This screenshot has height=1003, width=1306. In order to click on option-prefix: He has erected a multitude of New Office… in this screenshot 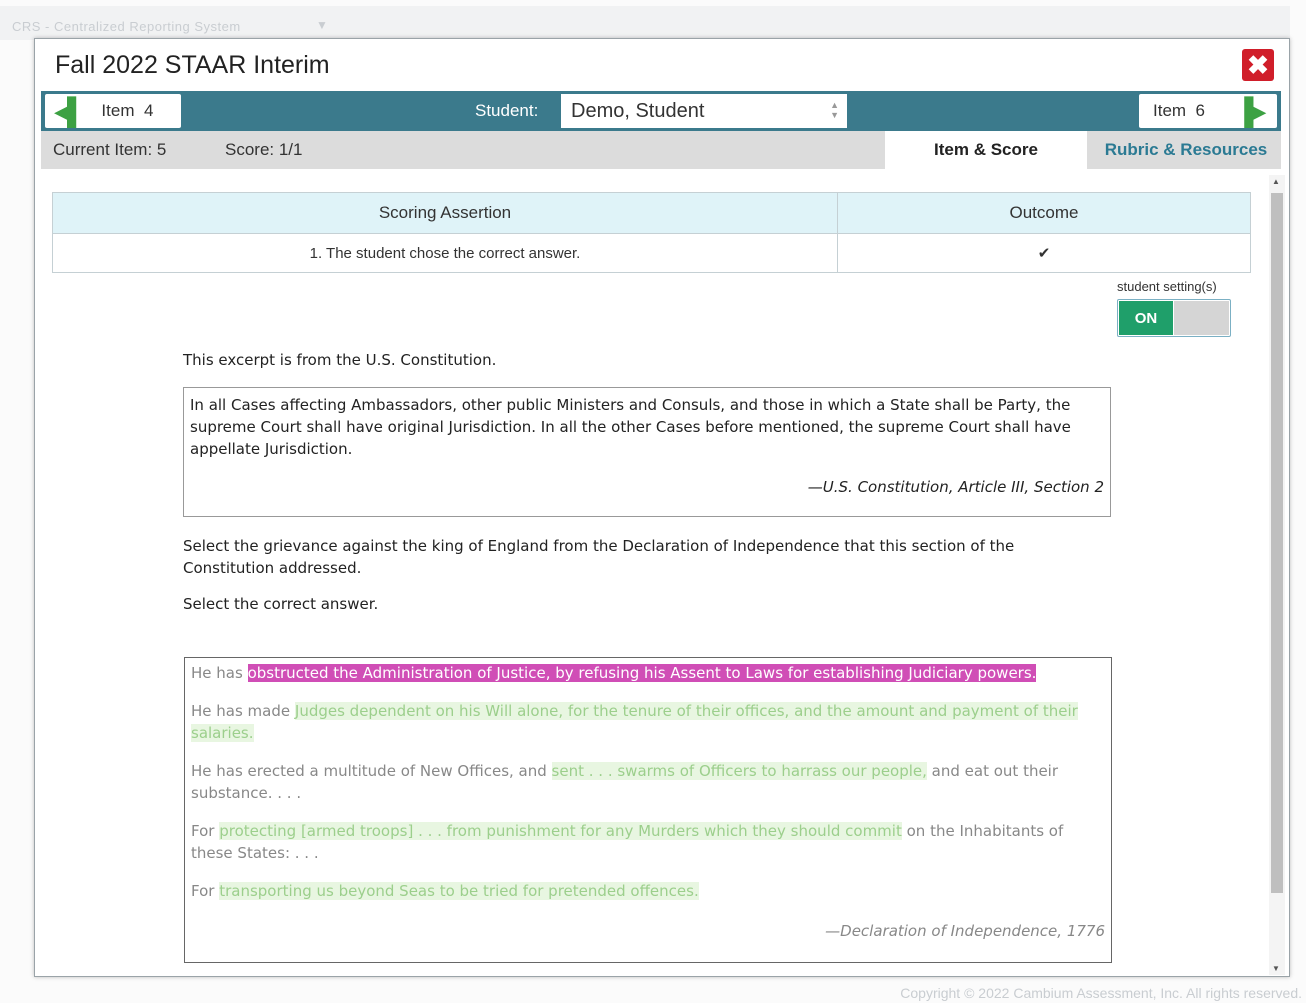, I will do `click(371, 771)`.